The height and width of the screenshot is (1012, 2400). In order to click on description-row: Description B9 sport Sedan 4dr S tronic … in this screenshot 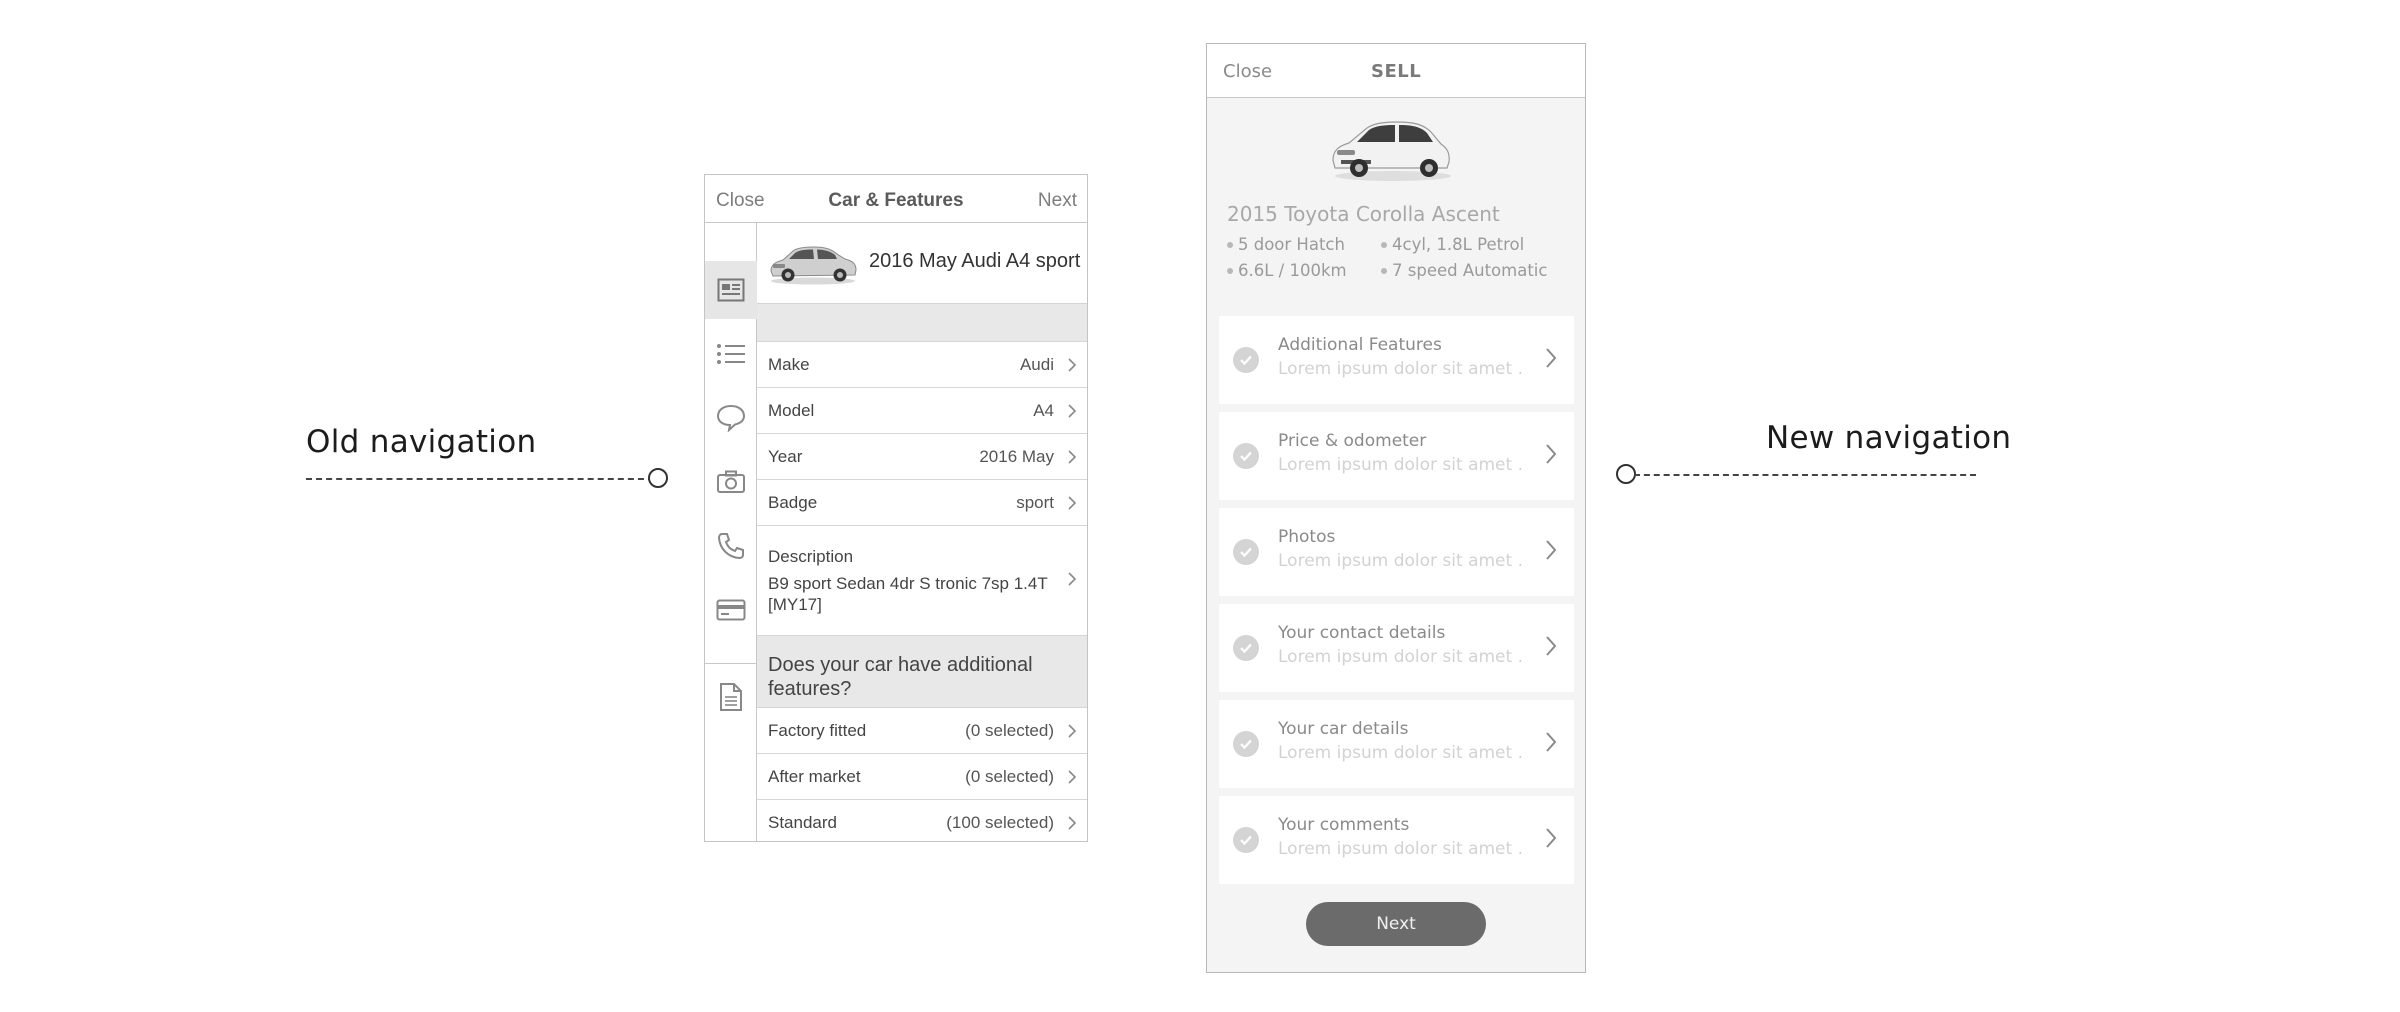, I will do `click(922, 580)`.